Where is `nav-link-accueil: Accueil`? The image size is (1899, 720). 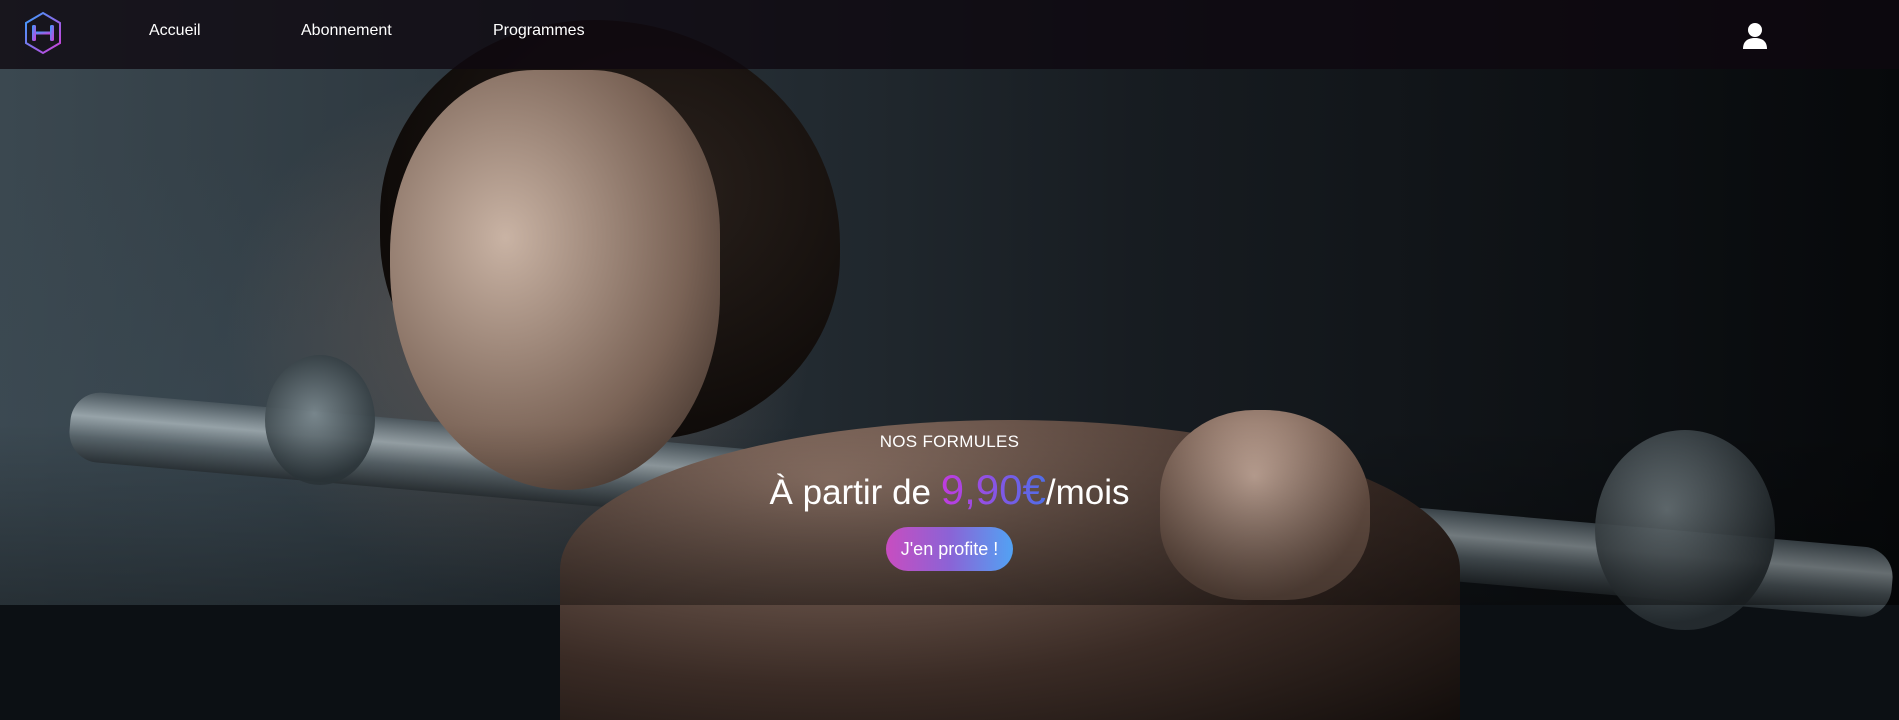
nav-link-accueil: Accueil is located at coordinates (175, 31).